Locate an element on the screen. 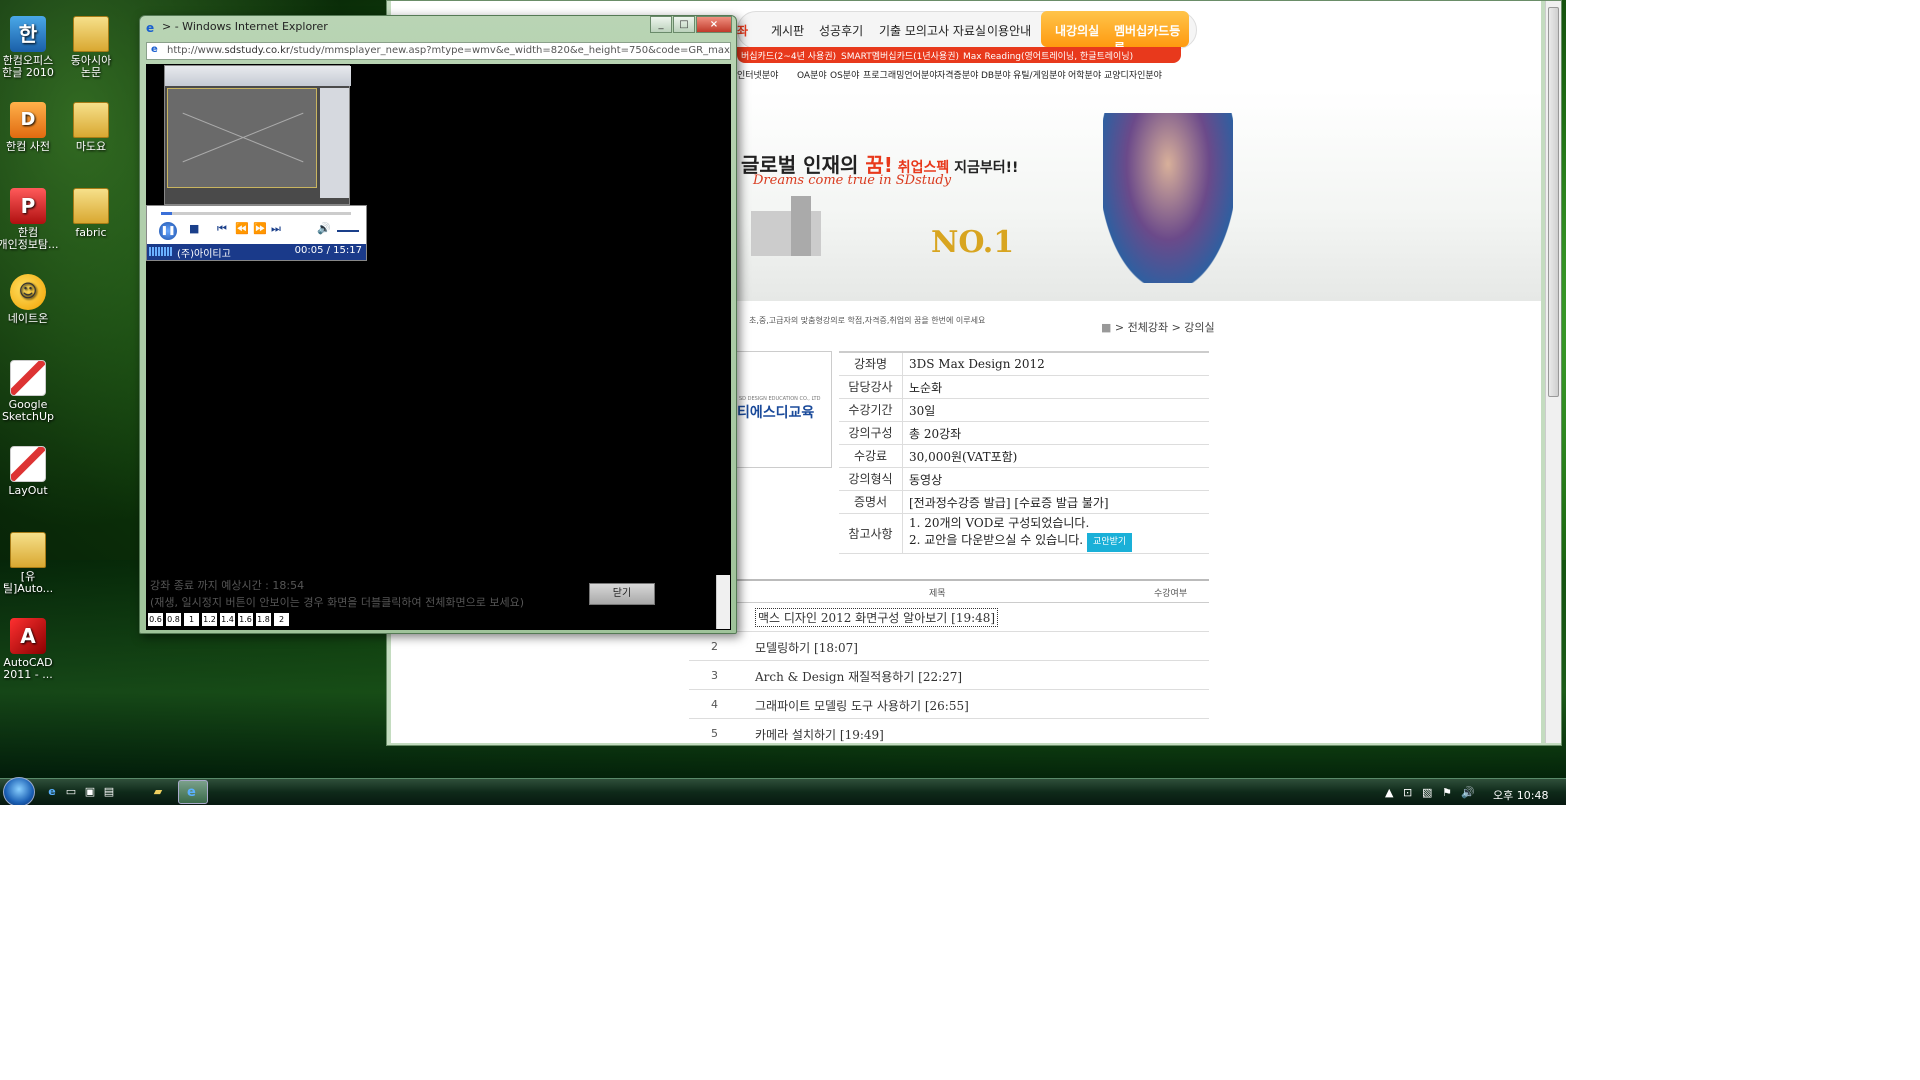 Image resolution: width=1920 pixels, height=1080 pixels. ie-quicklaunch-icon: e is located at coordinates (52, 792).